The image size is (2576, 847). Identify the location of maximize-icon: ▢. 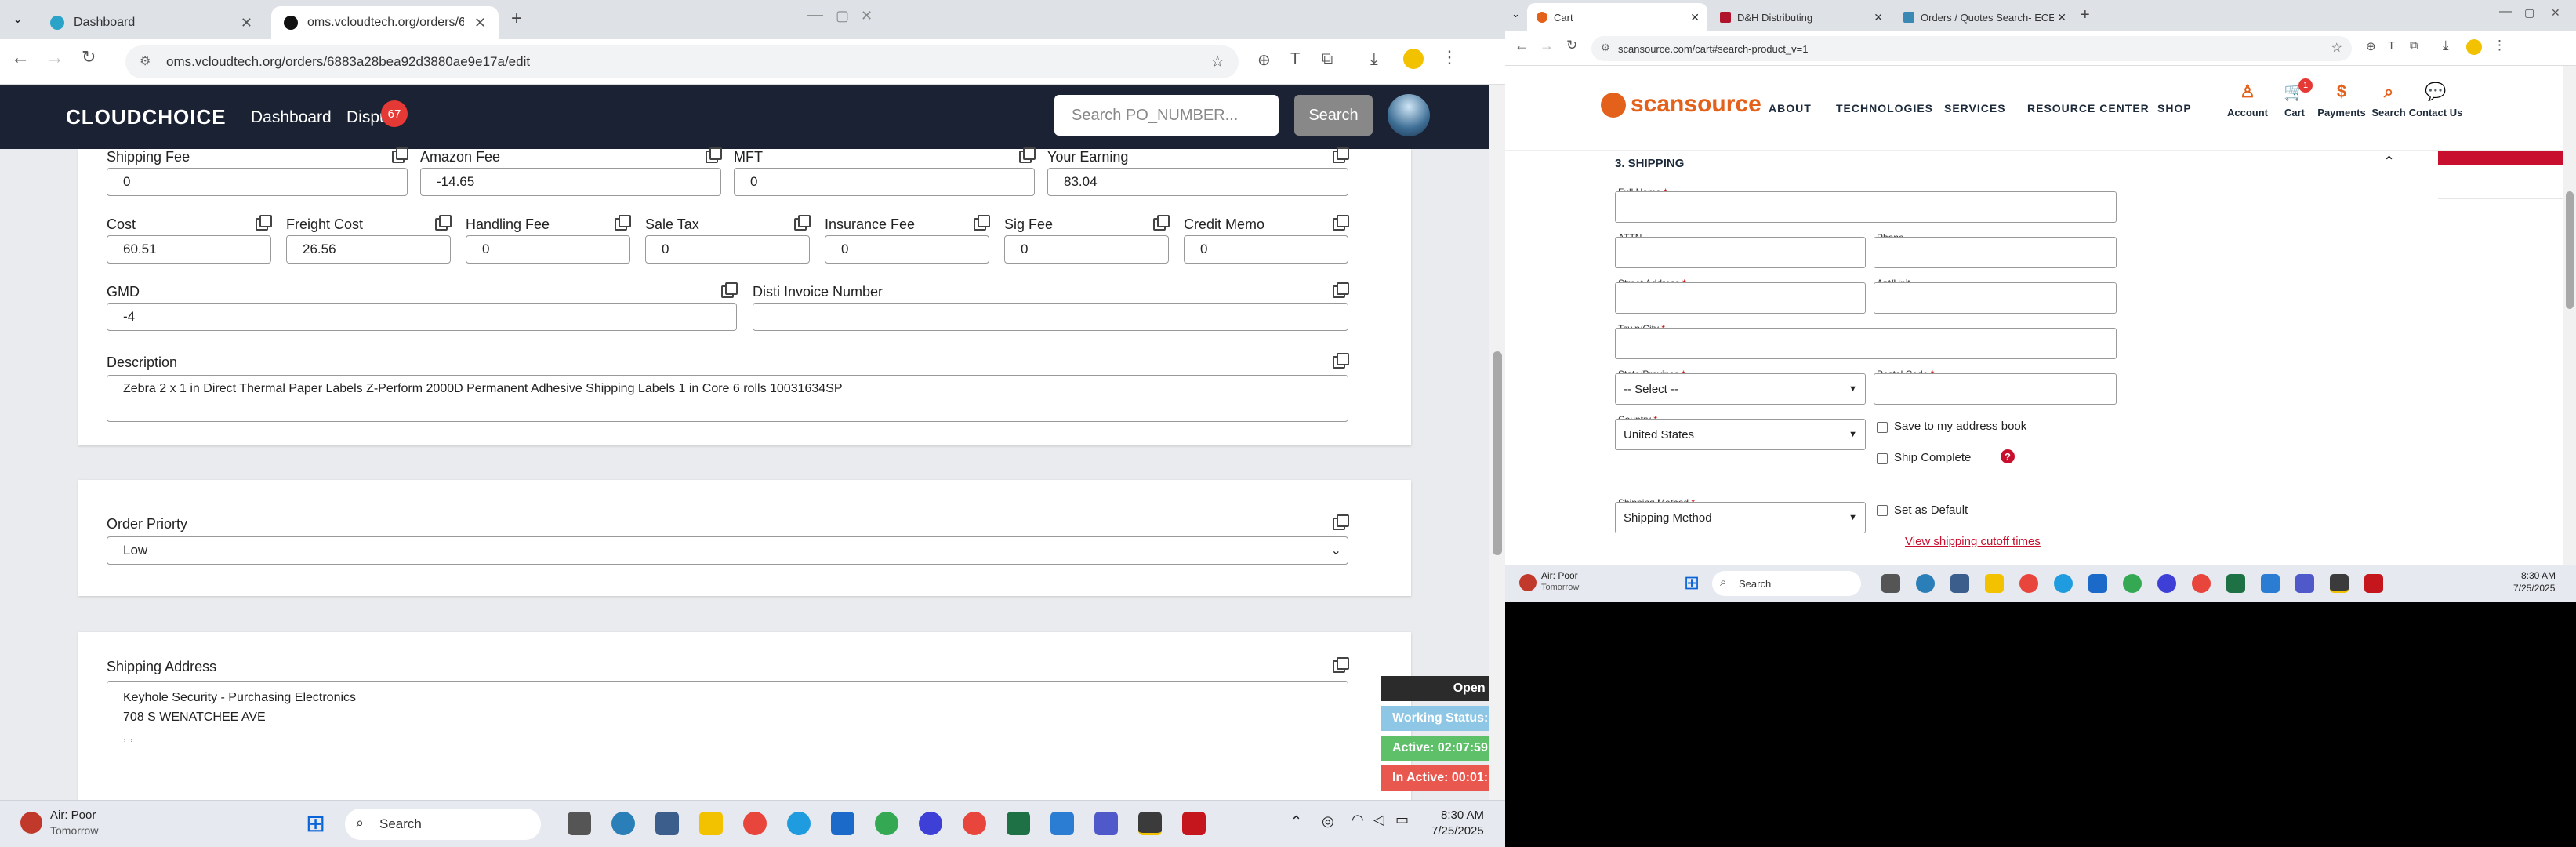
(2529, 13).